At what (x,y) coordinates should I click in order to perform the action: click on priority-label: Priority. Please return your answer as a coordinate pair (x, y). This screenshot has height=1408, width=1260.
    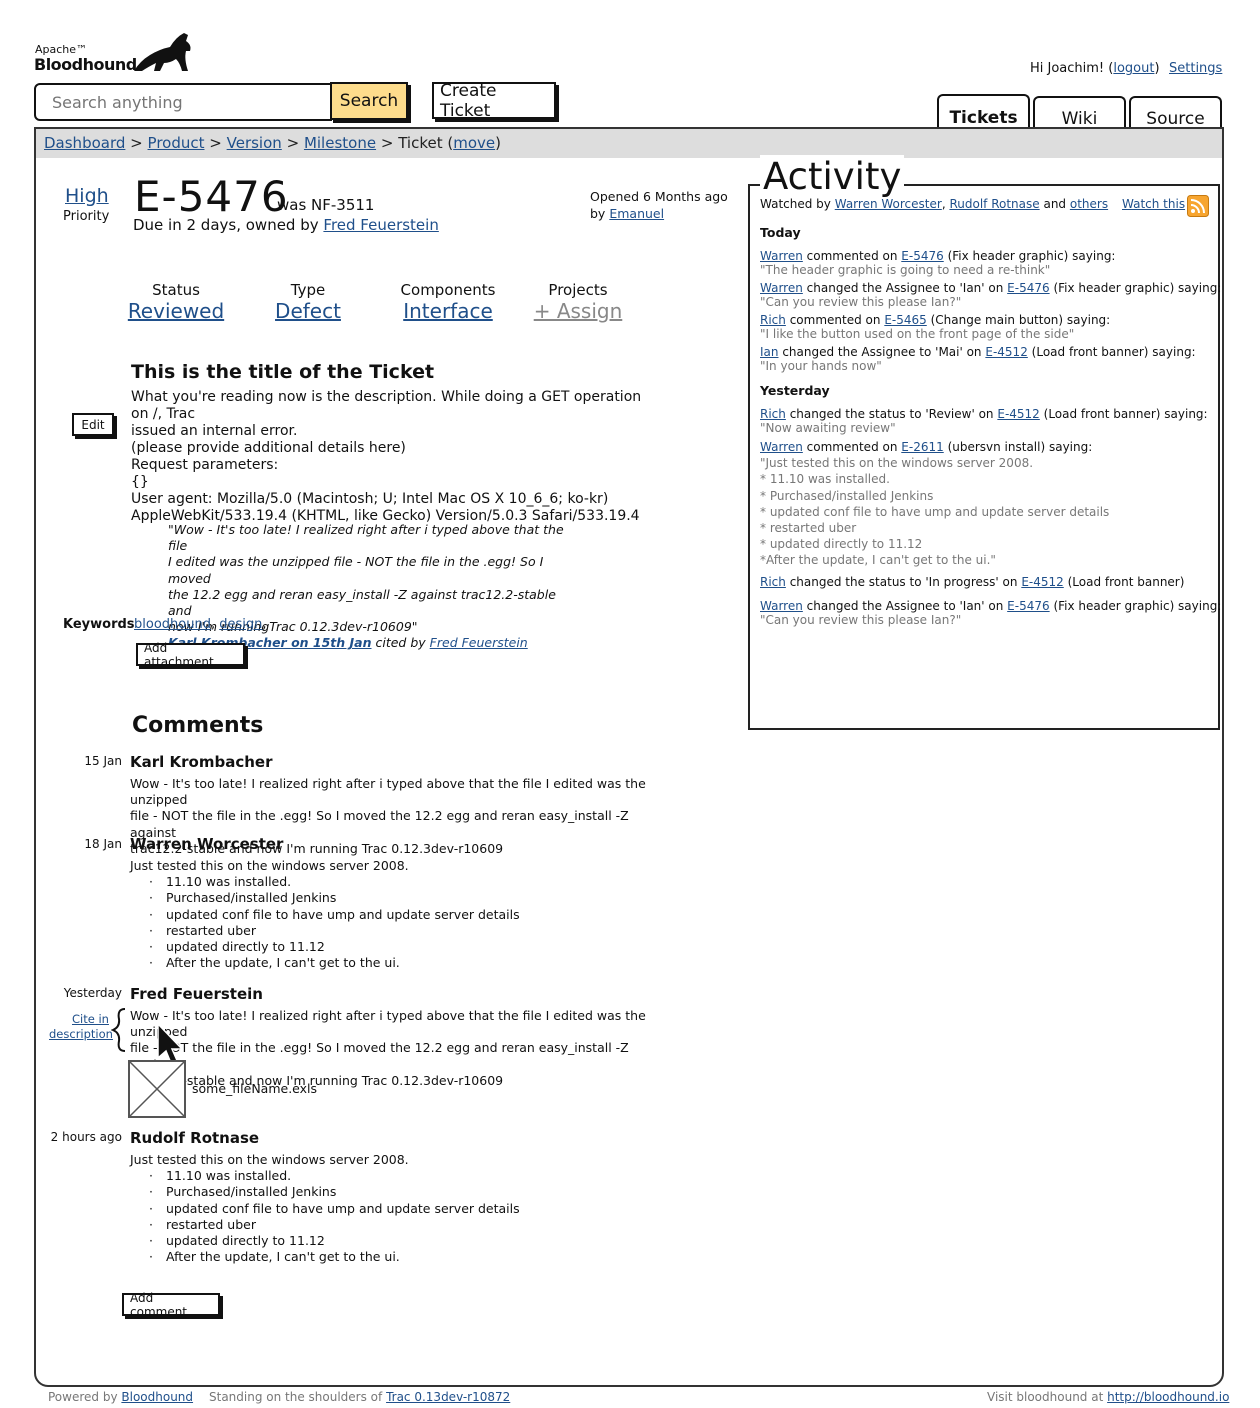
    Looking at the image, I should click on (86, 216).